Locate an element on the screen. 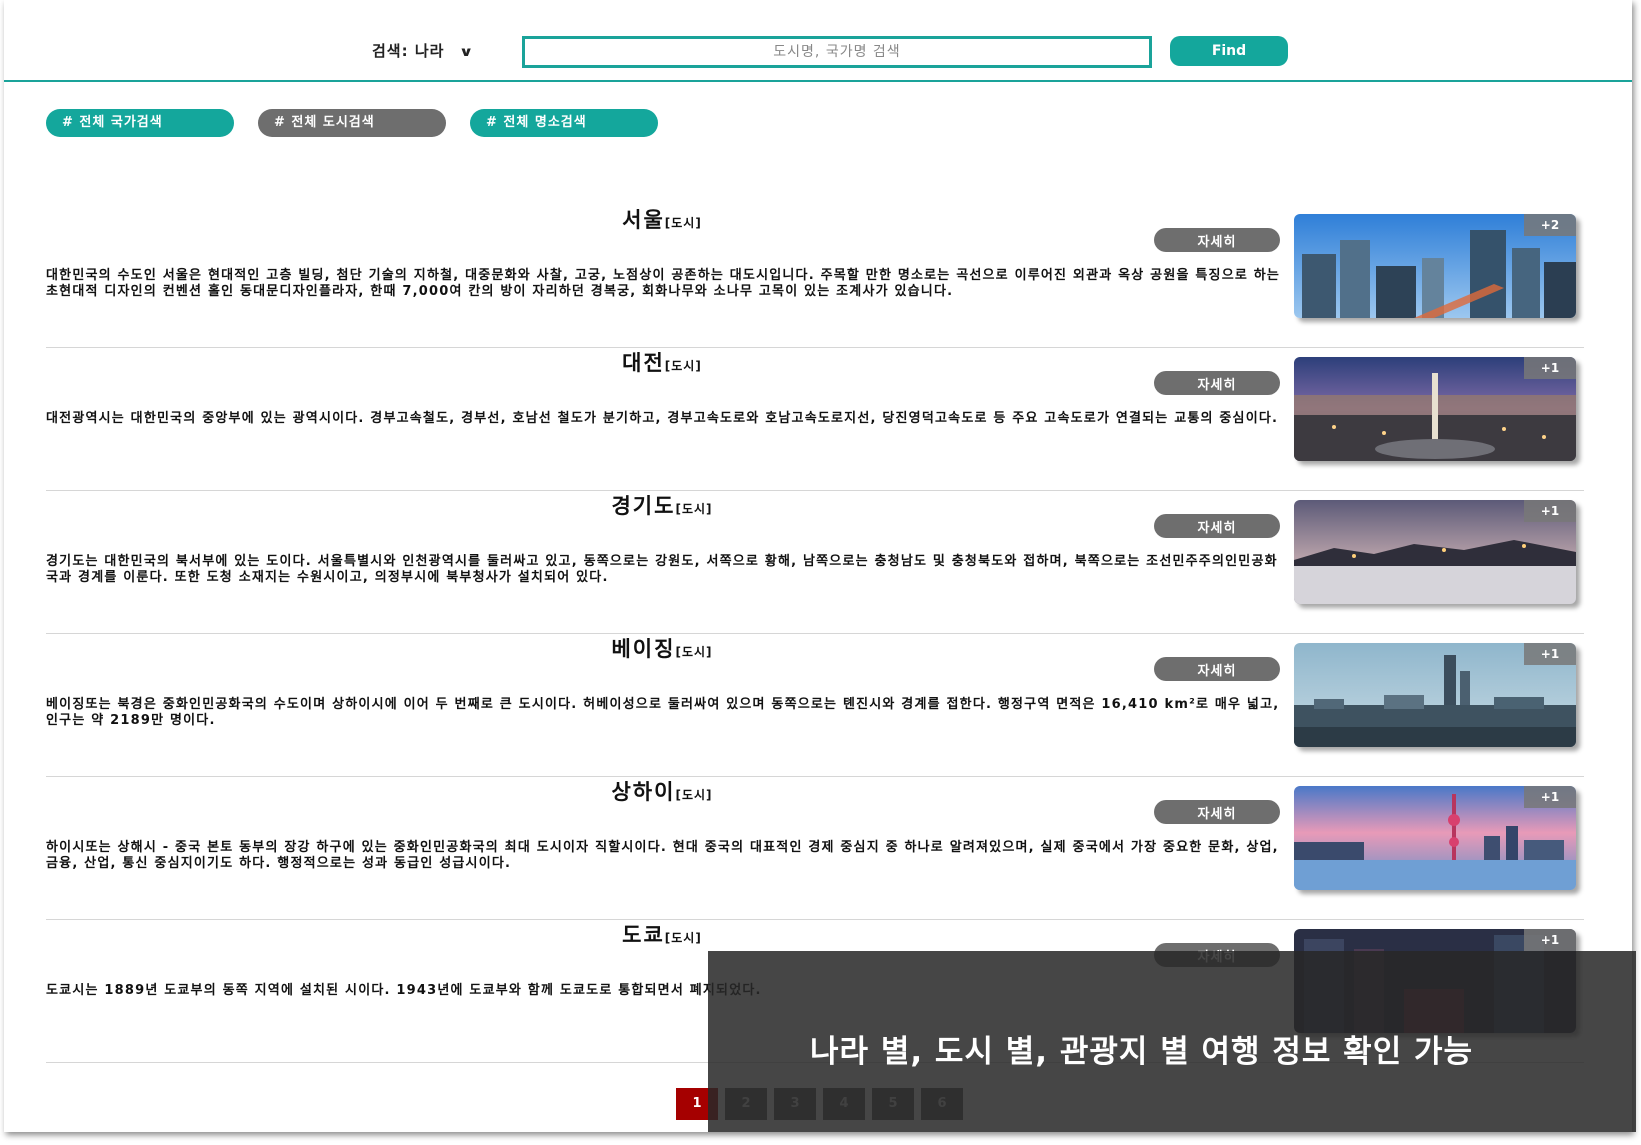 The image size is (1641, 1145). chevron-down-icon: ∨ is located at coordinates (466, 52).